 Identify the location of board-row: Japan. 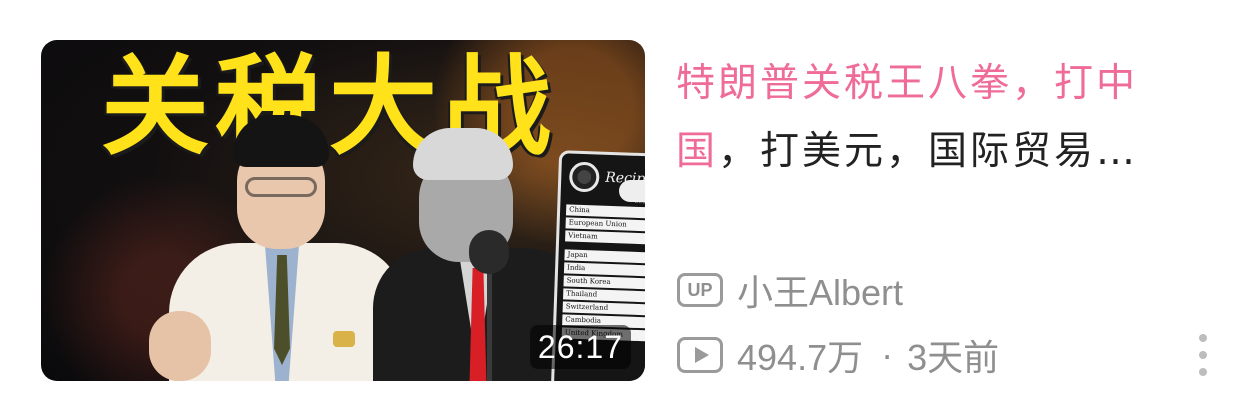
(604, 256).